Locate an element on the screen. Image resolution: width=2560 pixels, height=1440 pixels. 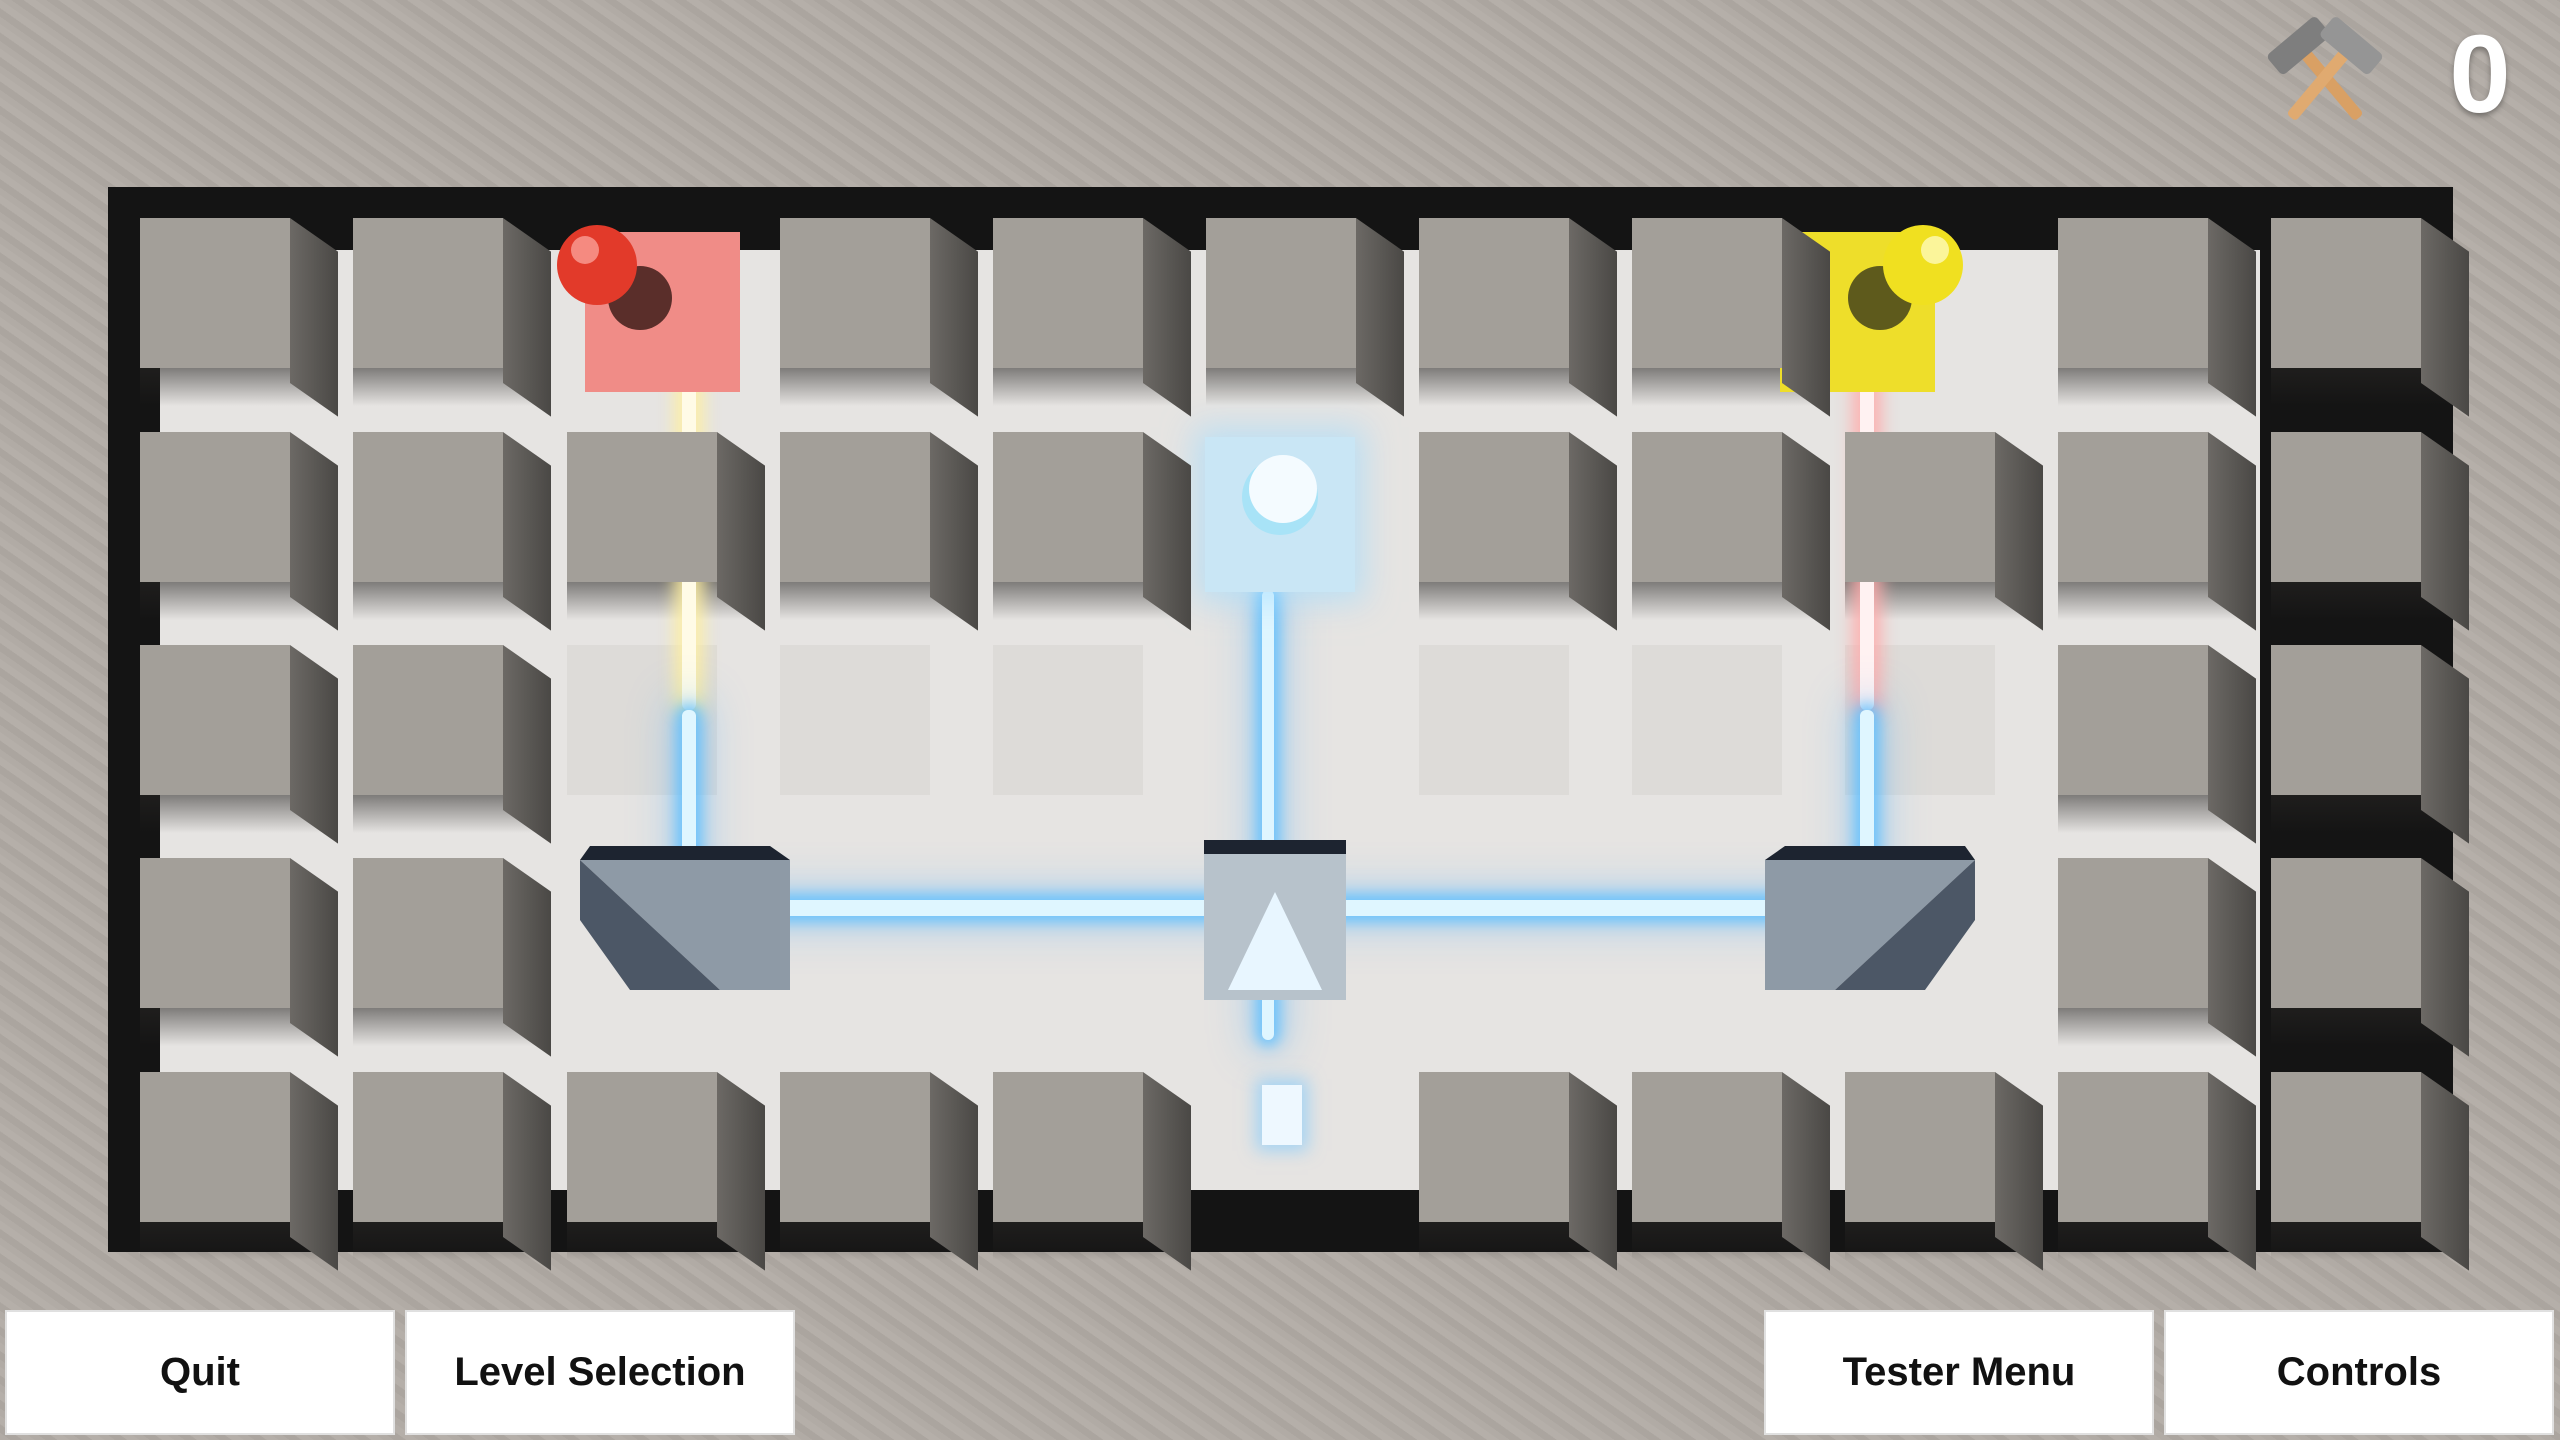
level-selection-button: Level Selection is located at coordinates (600, 1372).